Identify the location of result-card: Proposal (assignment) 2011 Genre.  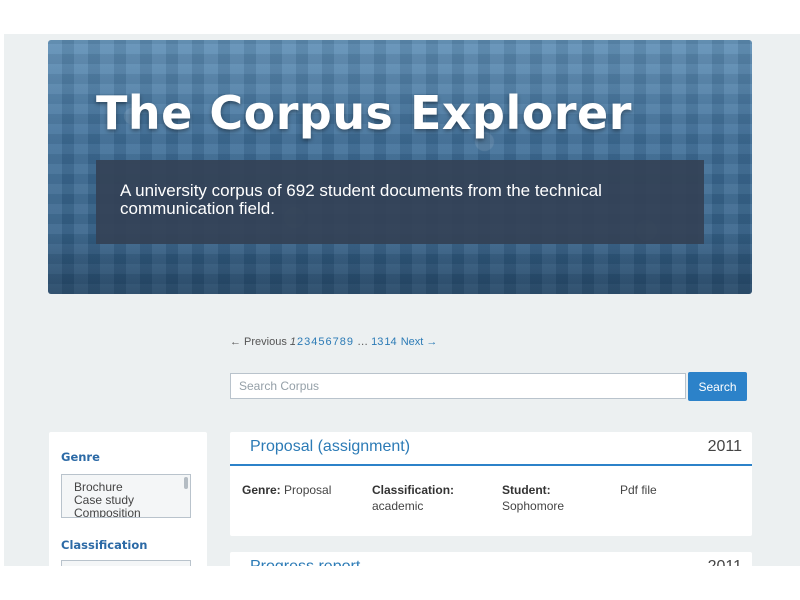
(491, 484).